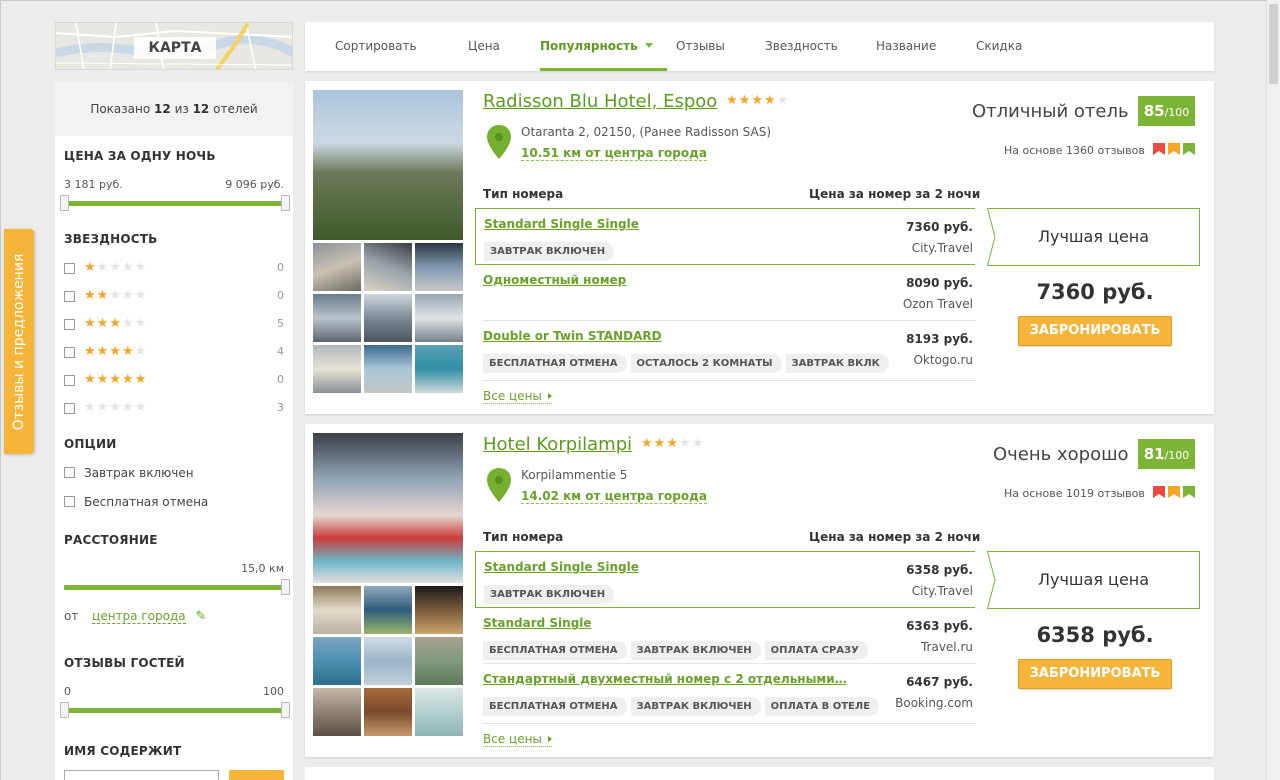  Describe the element at coordinates (174, 408) in the screenshot. I see `star-filter-row: ★★★★★ 3` at that location.